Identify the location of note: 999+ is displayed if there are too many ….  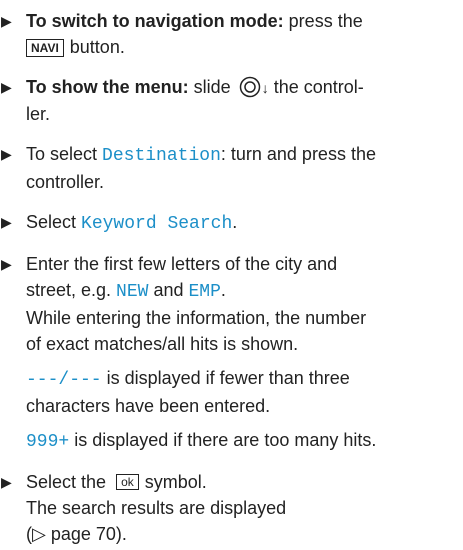
(231, 441).